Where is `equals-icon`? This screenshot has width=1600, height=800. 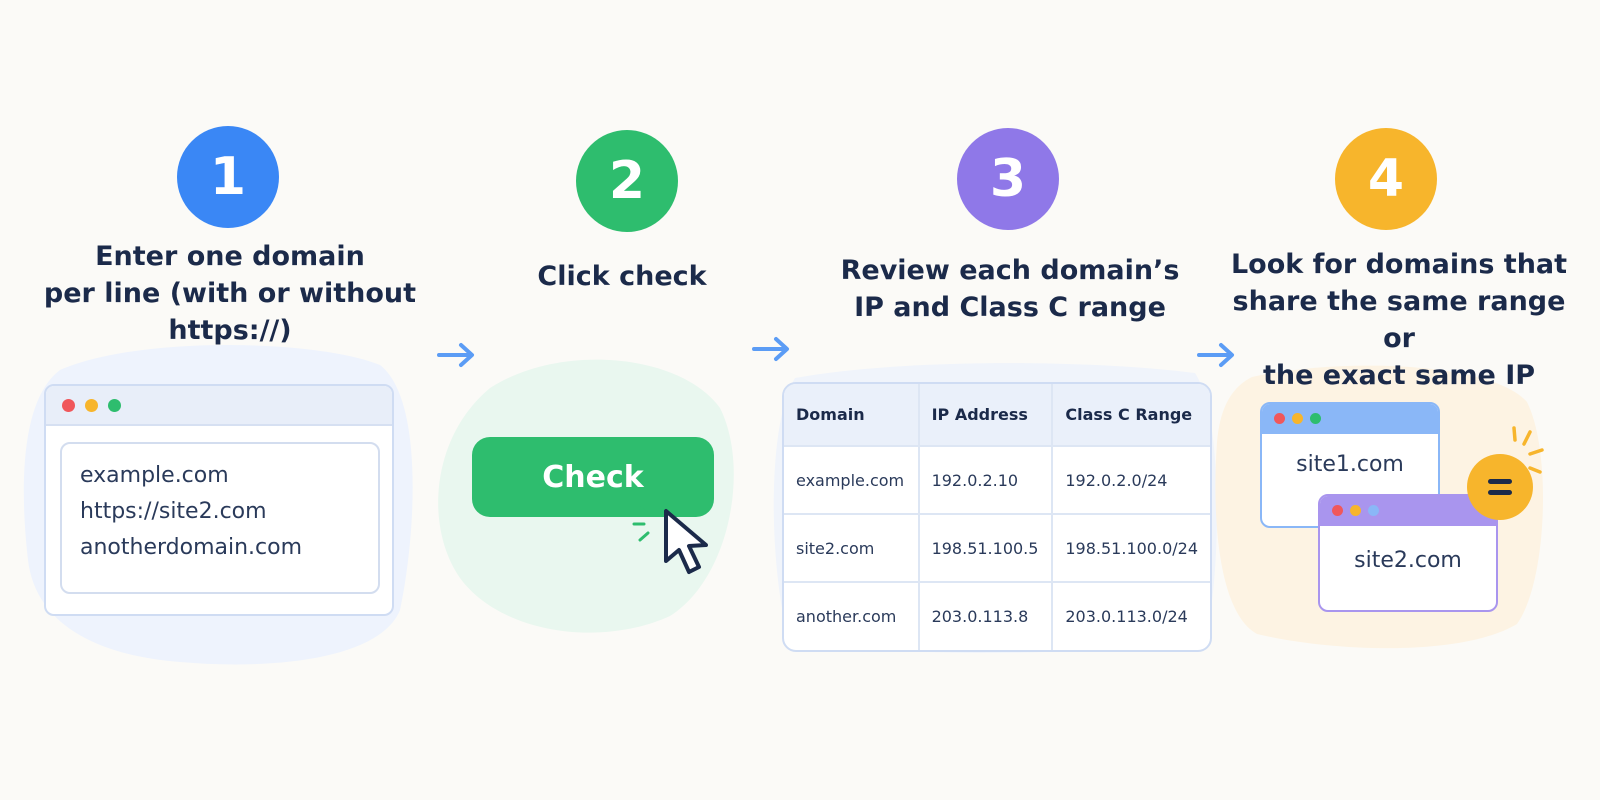 equals-icon is located at coordinates (1500, 487).